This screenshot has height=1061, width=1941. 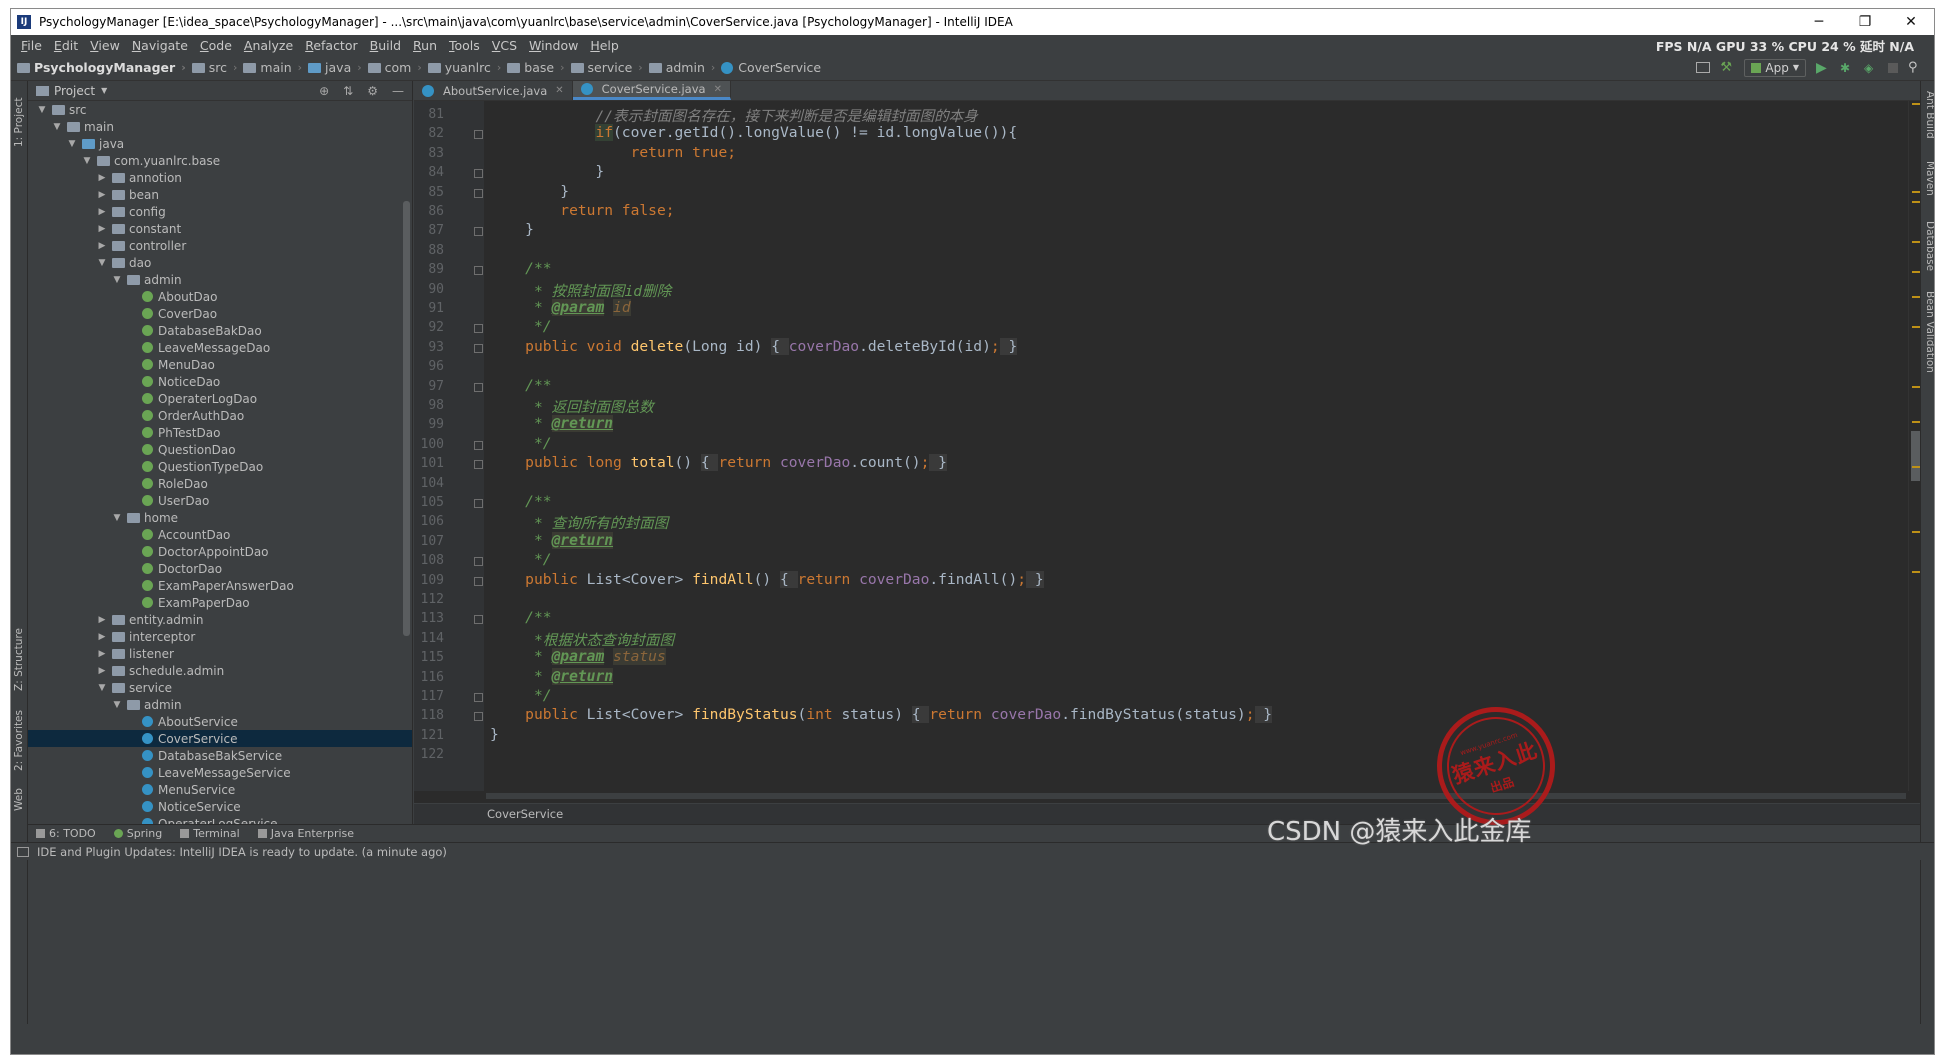 I want to click on tree-item-exampaperdao: ExamPaperDao, so click(x=220, y=602).